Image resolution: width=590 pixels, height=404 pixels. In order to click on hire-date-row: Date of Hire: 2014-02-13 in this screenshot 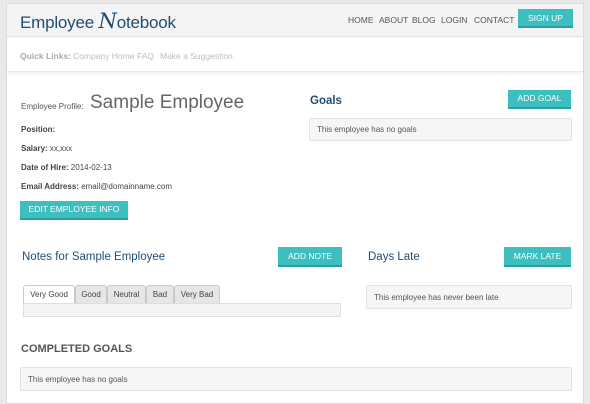, I will do `click(66, 167)`.